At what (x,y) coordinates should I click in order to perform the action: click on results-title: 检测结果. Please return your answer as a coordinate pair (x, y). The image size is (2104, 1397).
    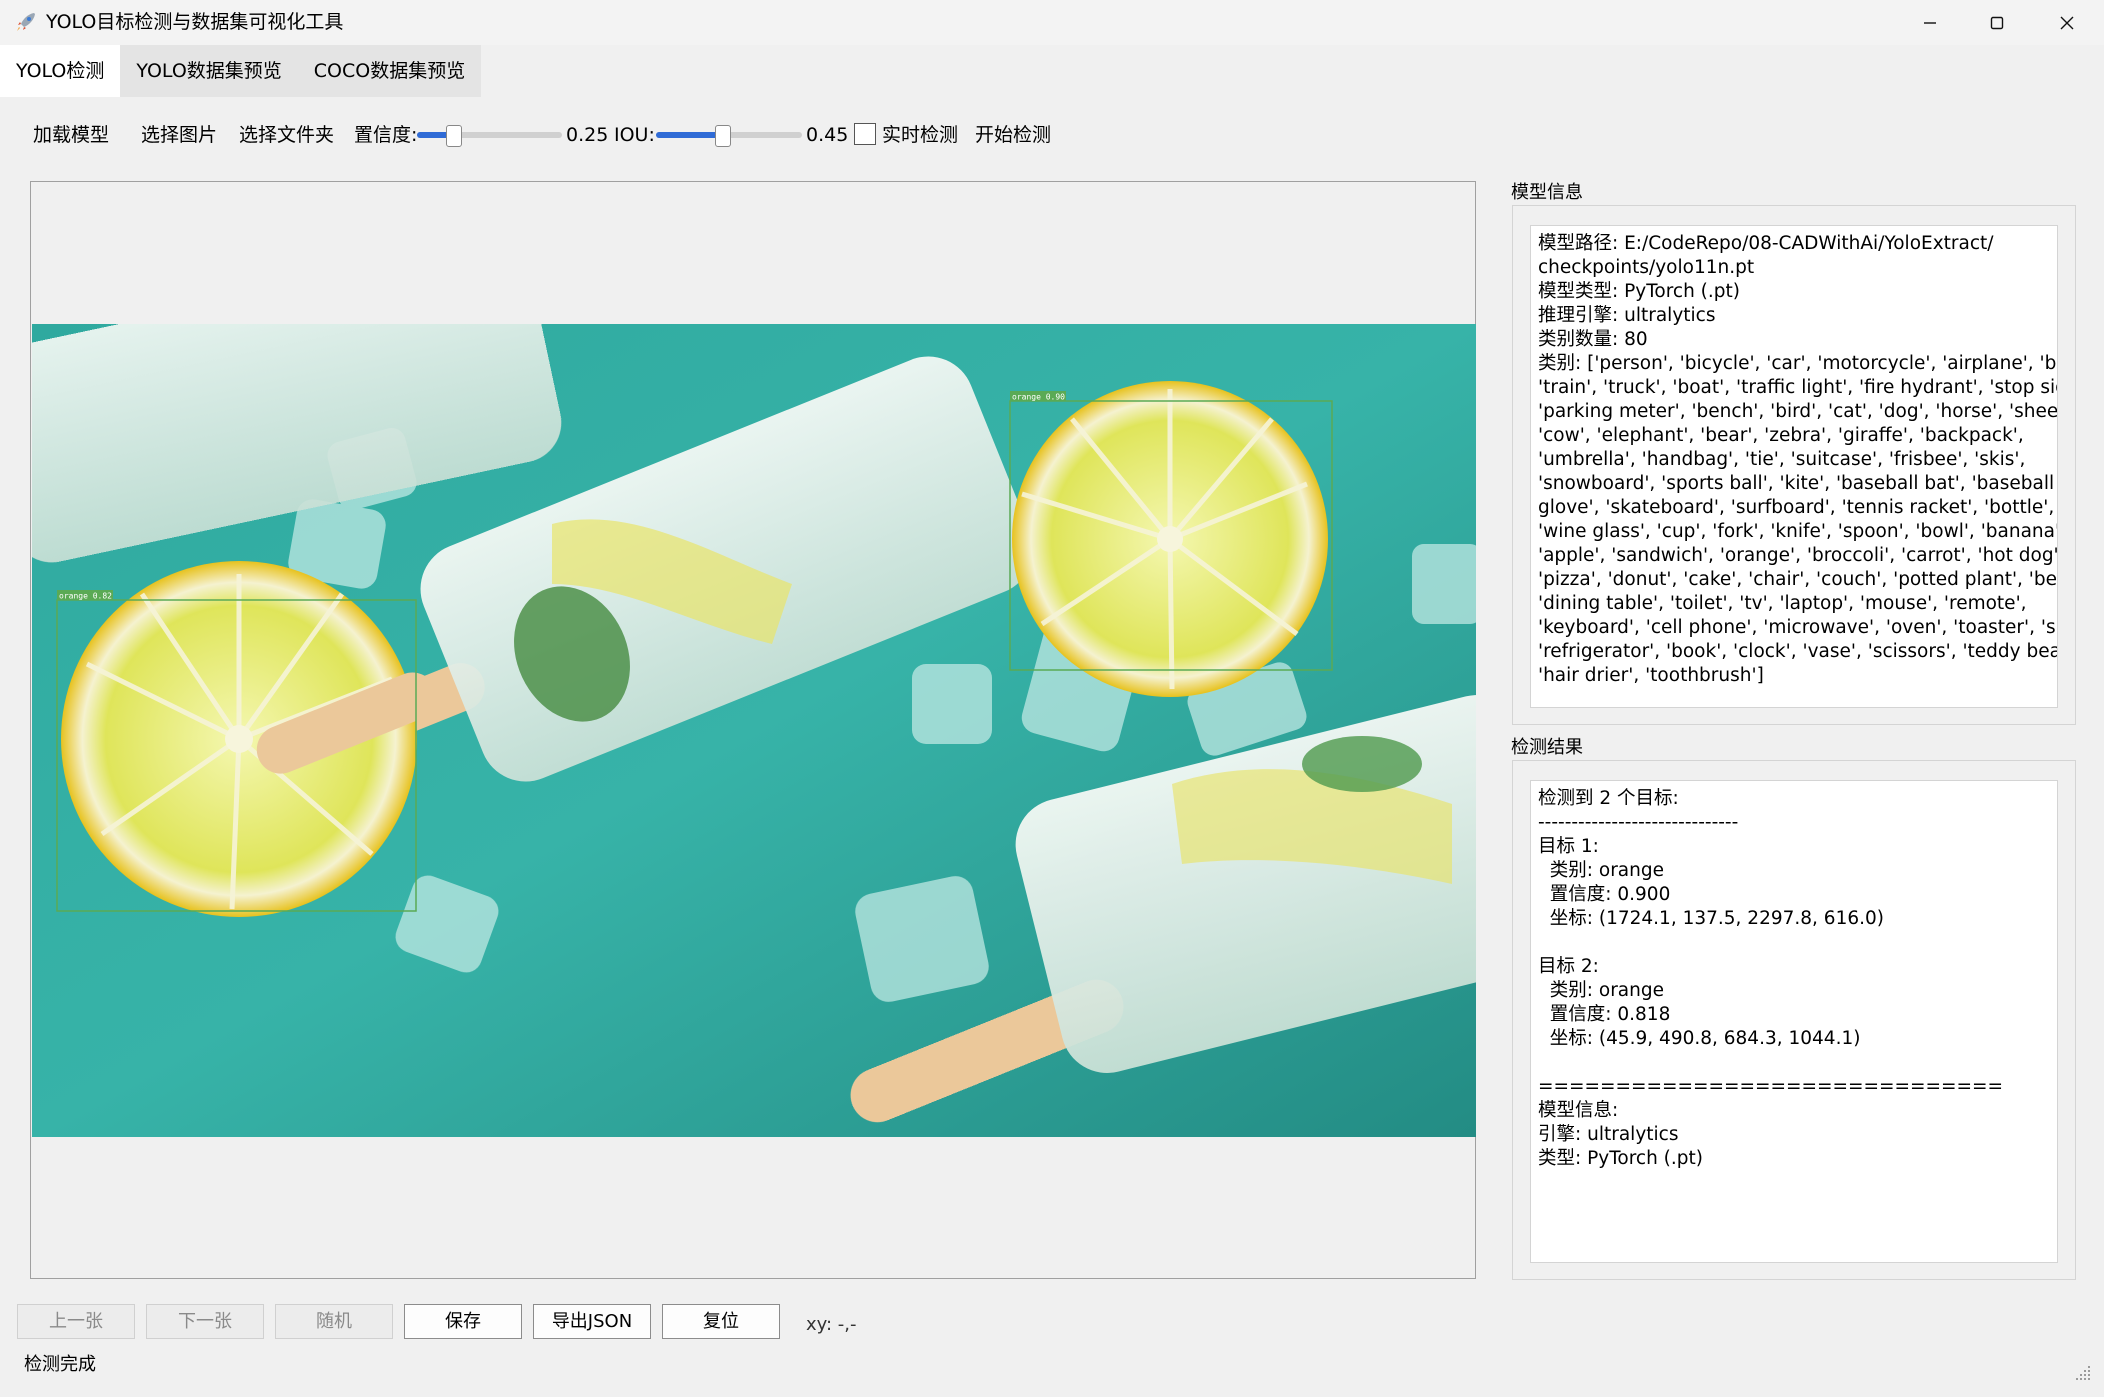
    Looking at the image, I should click on (1547, 747).